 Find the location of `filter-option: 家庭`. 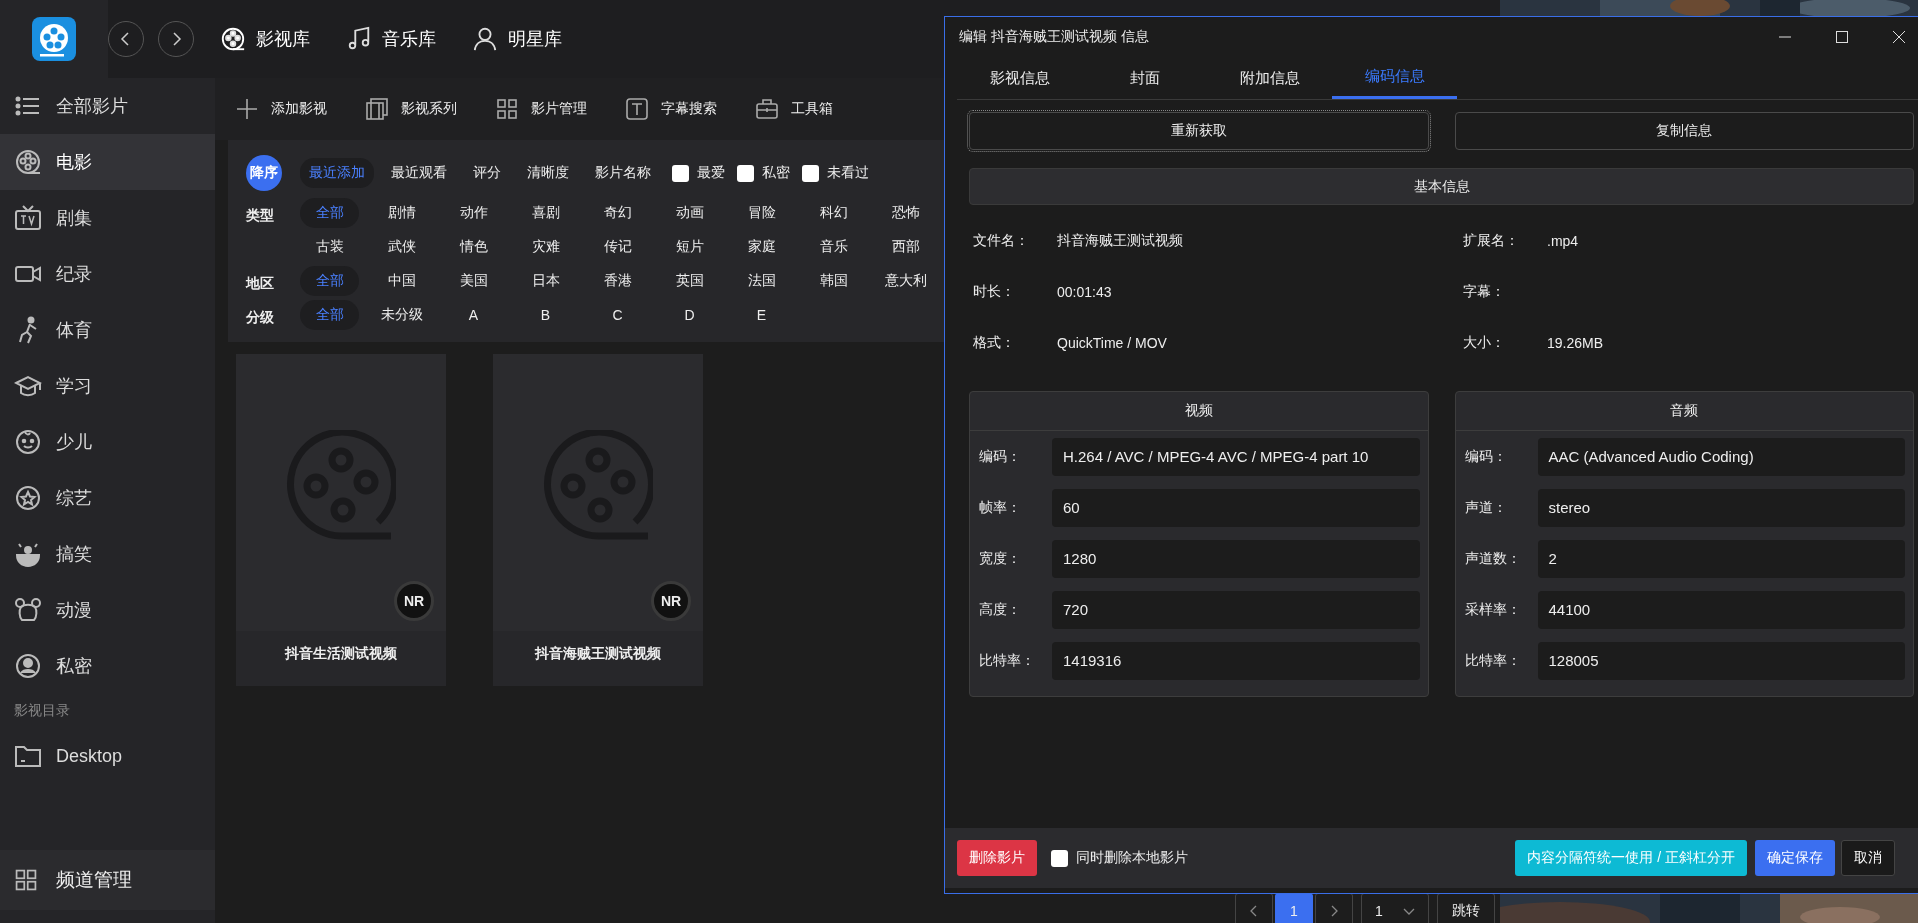

filter-option: 家庭 is located at coordinates (761, 247).